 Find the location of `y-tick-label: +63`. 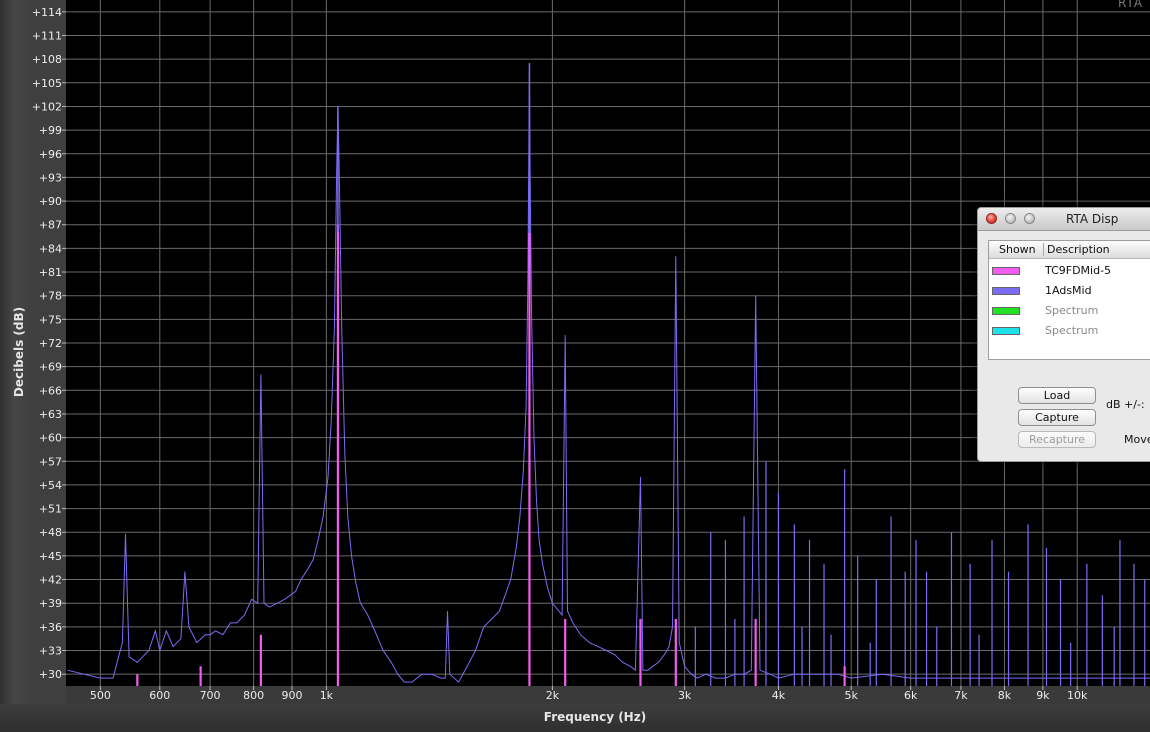

y-tick-label: +63 is located at coordinates (50, 414).